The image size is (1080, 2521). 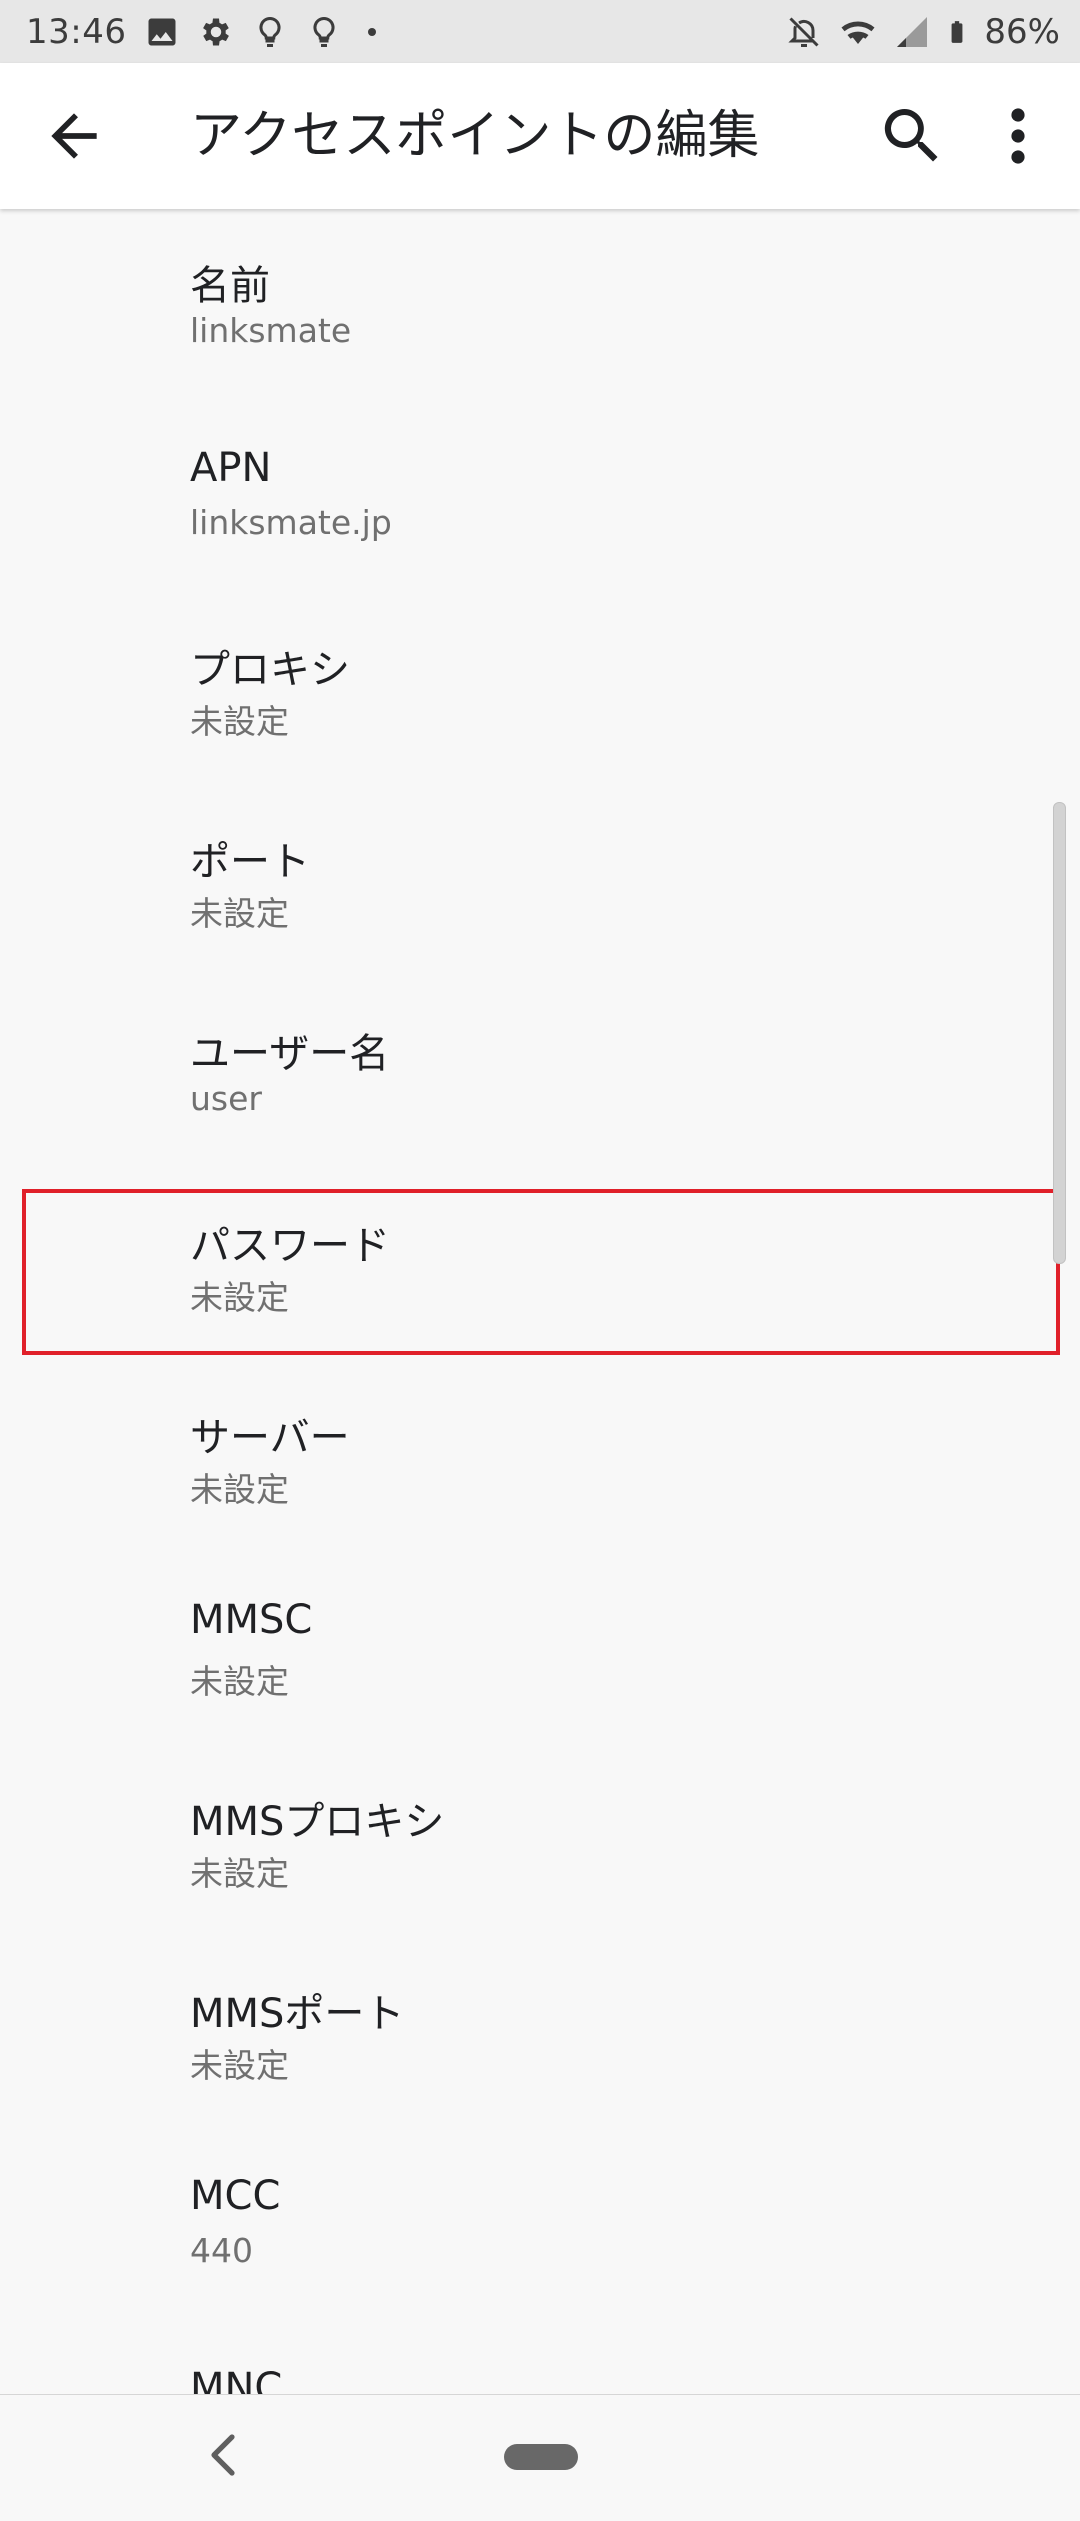 What do you see at coordinates (540, 881) in the screenshot?
I see `list-item-port: ポート 未設定` at bounding box center [540, 881].